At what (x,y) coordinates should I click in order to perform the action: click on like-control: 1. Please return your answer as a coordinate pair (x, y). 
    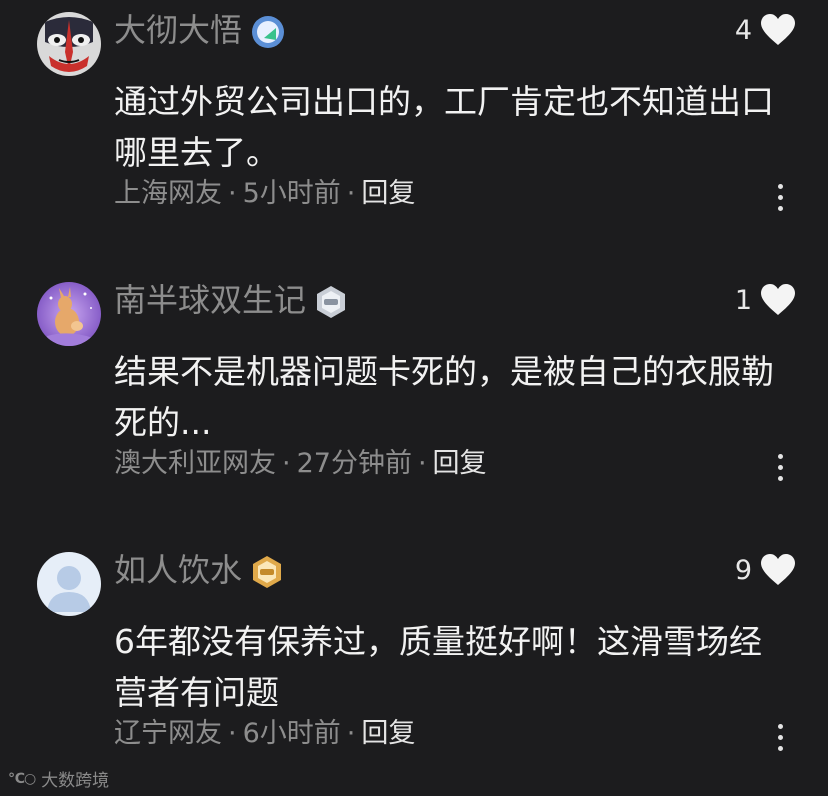
    Looking at the image, I should click on (765, 300).